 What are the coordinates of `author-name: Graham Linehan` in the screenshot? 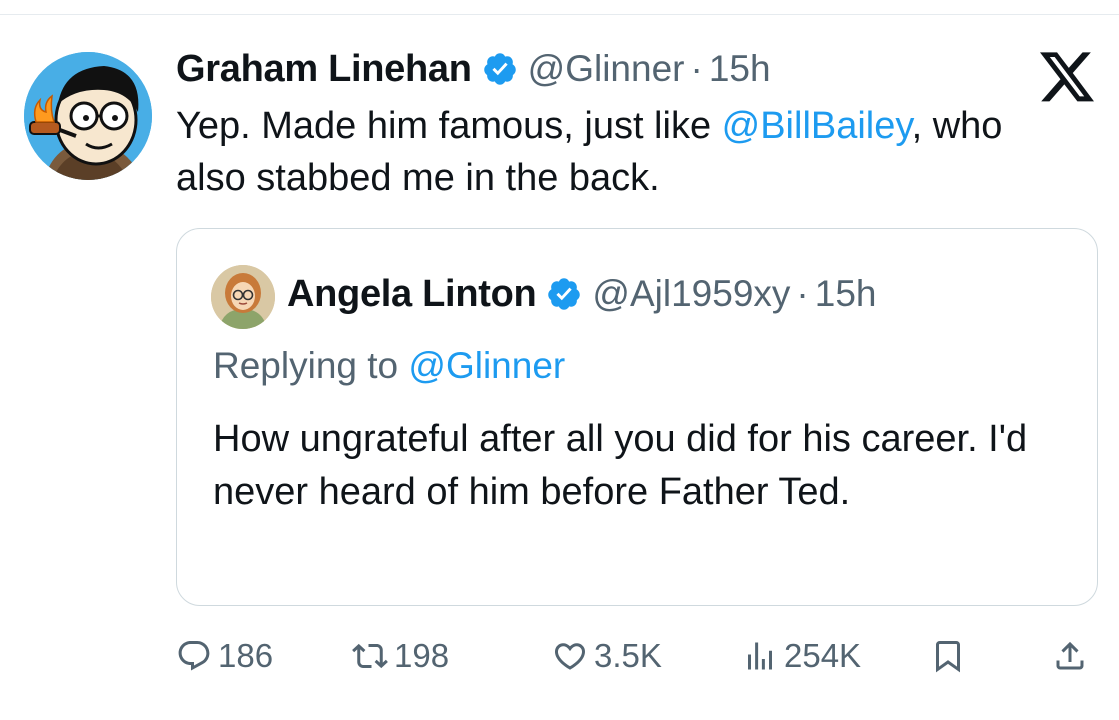 It's located at (324, 69).